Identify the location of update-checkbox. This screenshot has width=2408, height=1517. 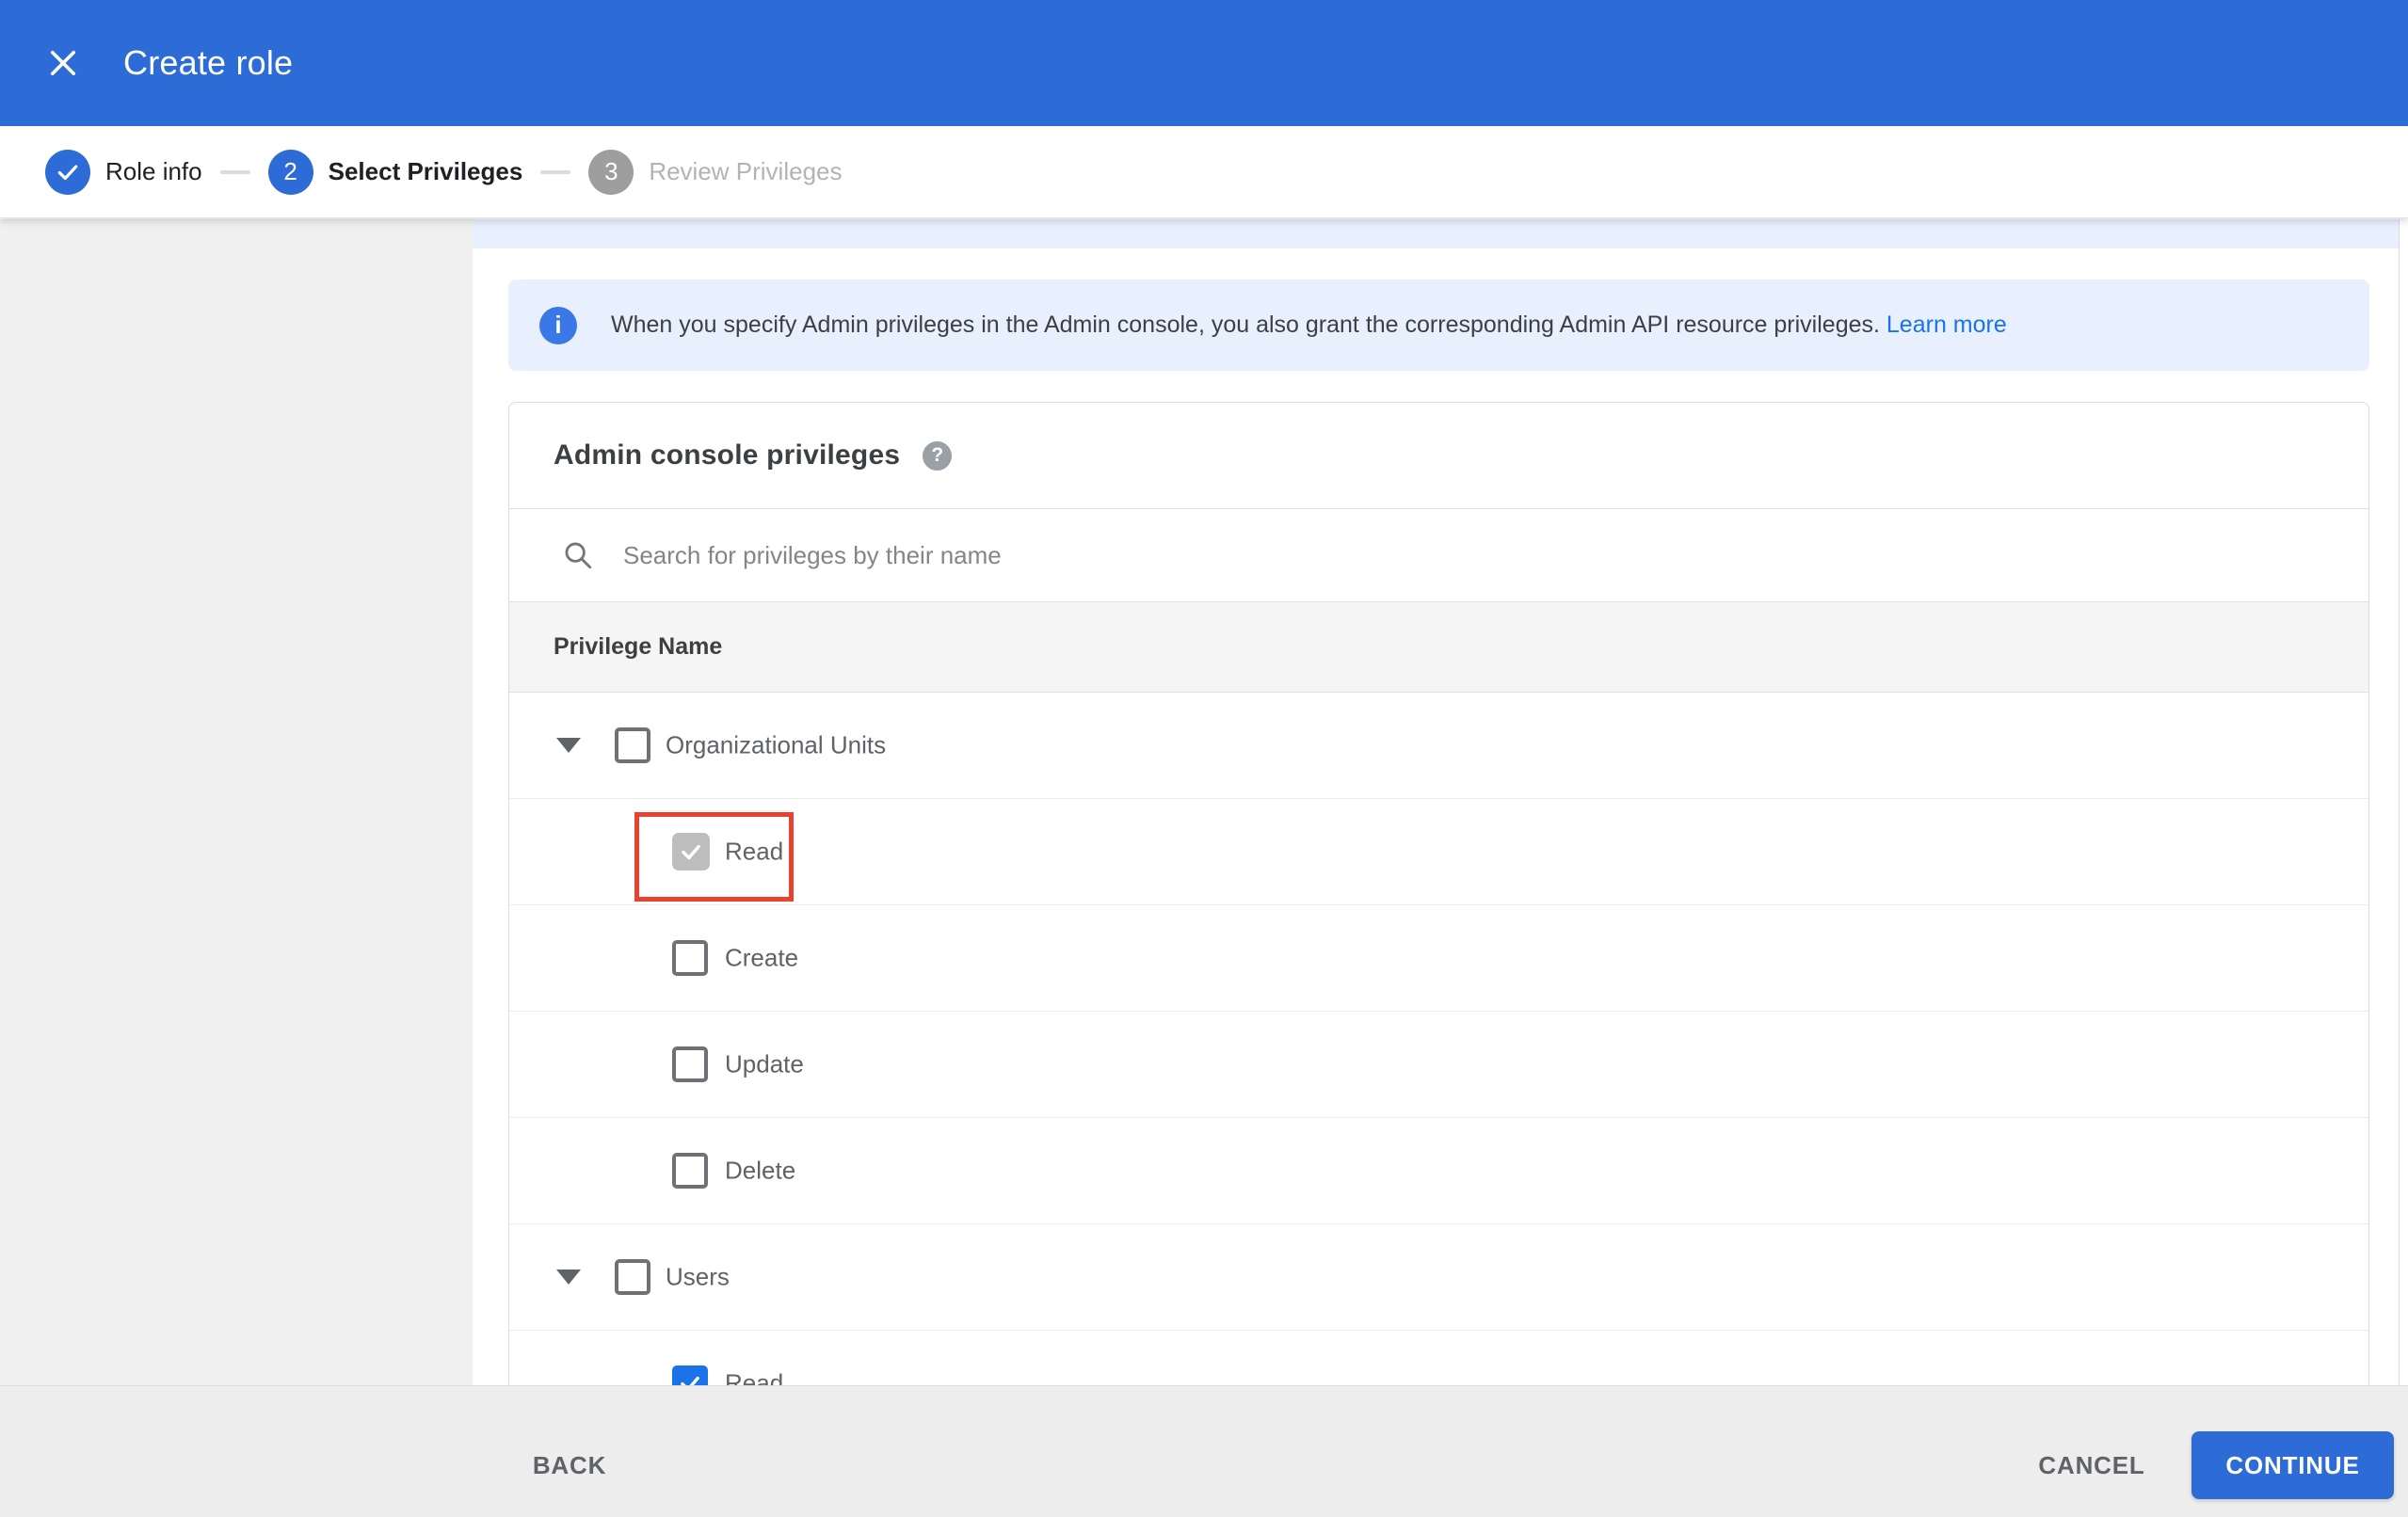
(690, 1064).